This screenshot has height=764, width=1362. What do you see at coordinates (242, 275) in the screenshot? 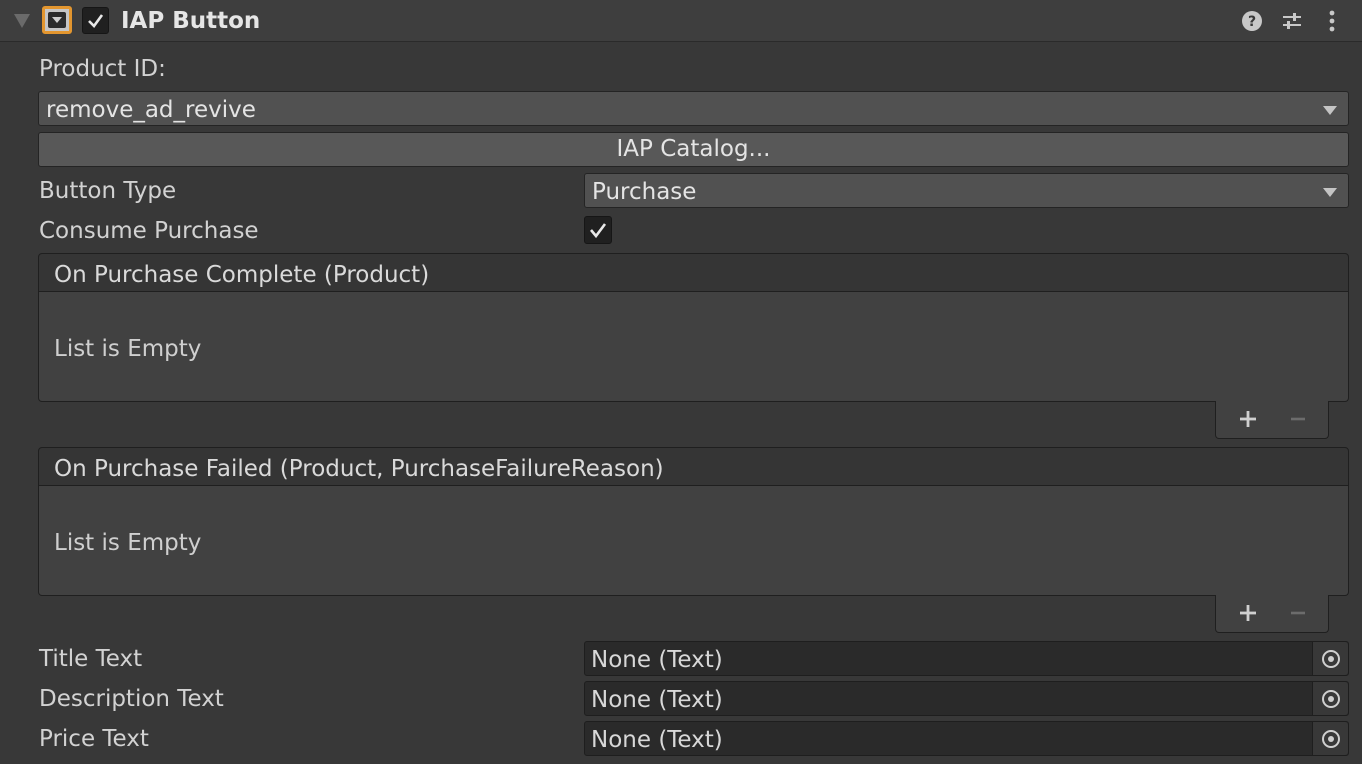
I see `event-header-label: On Purchase Complete (Product)` at bounding box center [242, 275].